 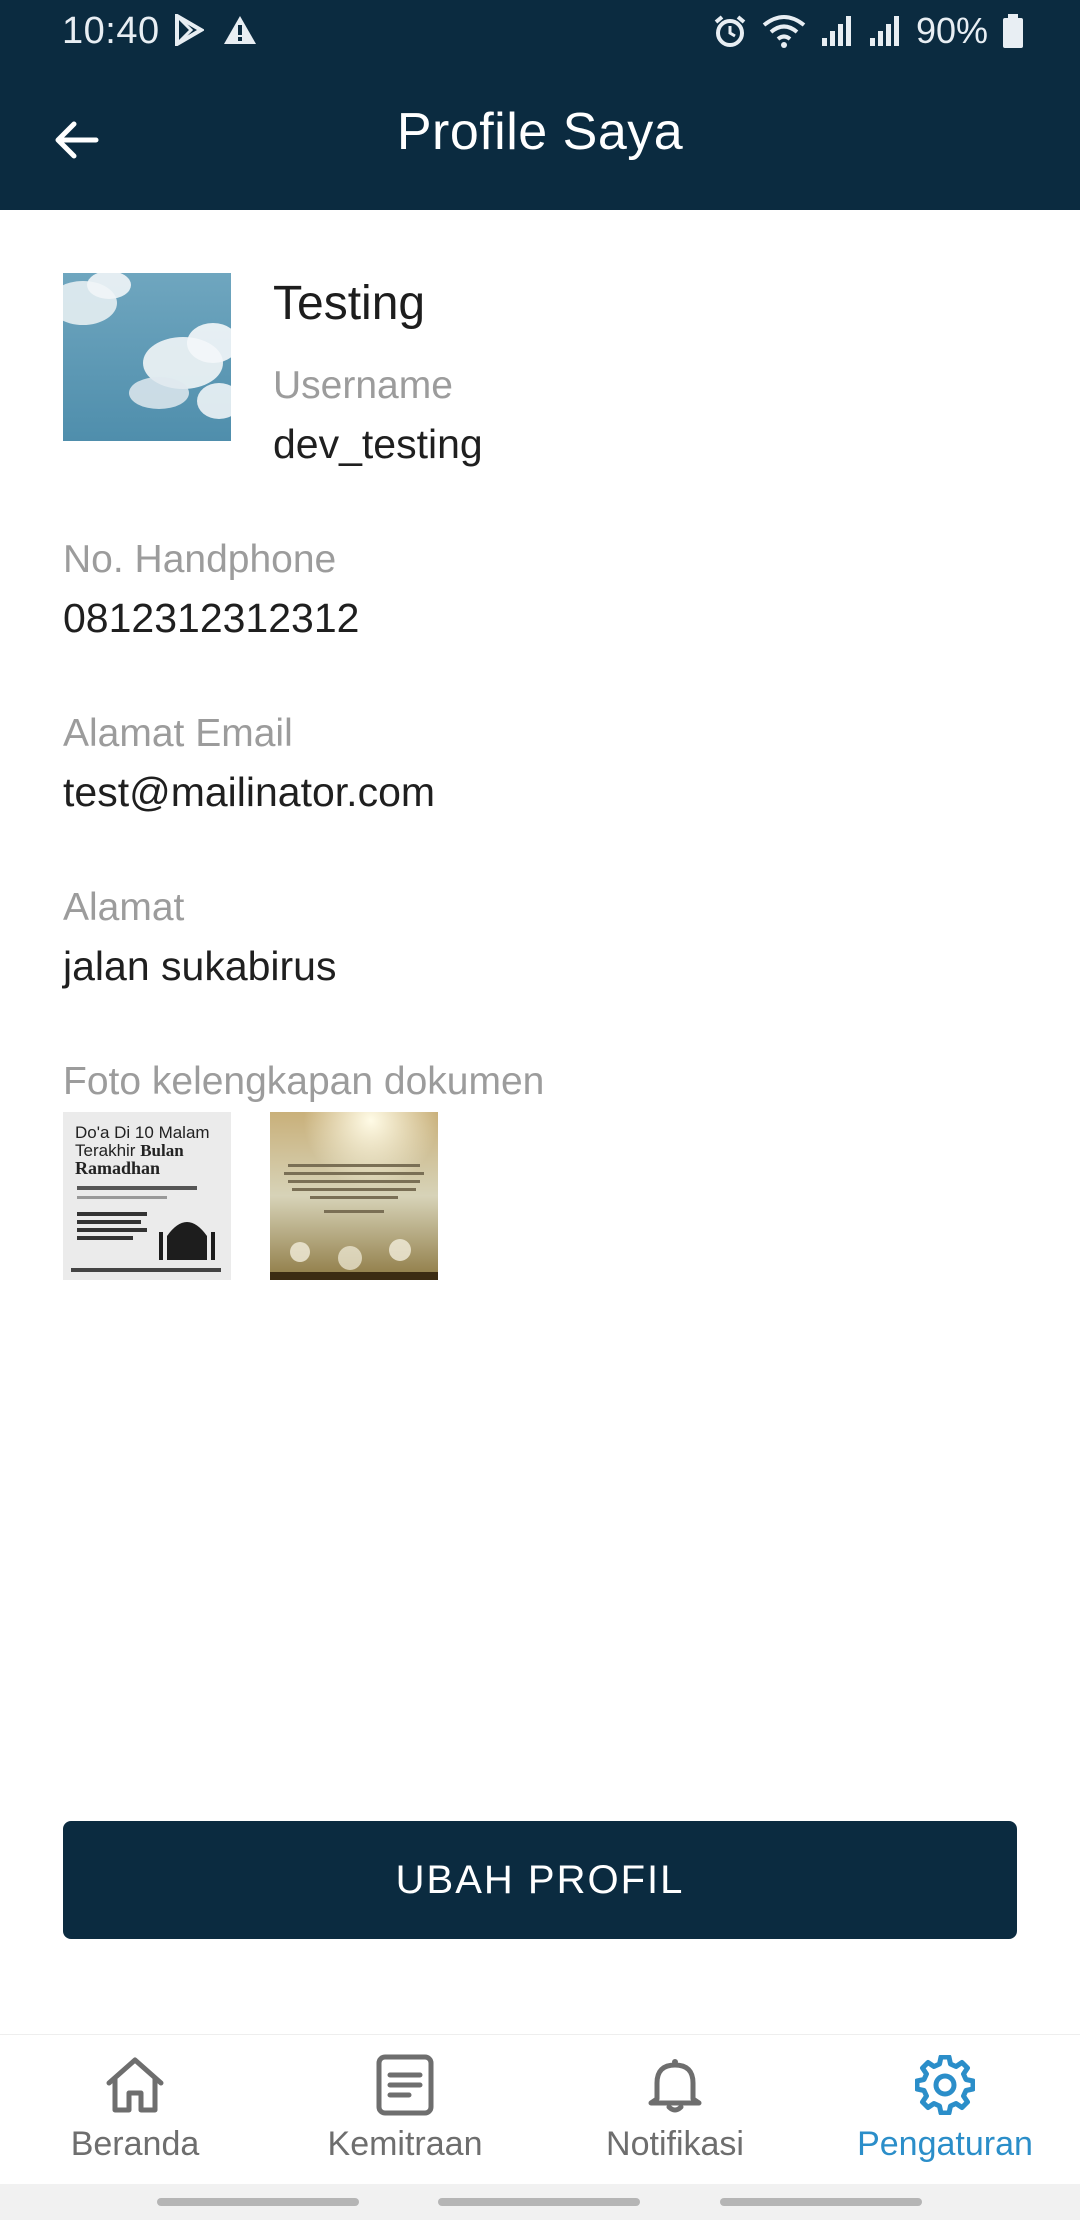 I want to click on email-value: test@mailinator.com, so click(x=249, y=792).